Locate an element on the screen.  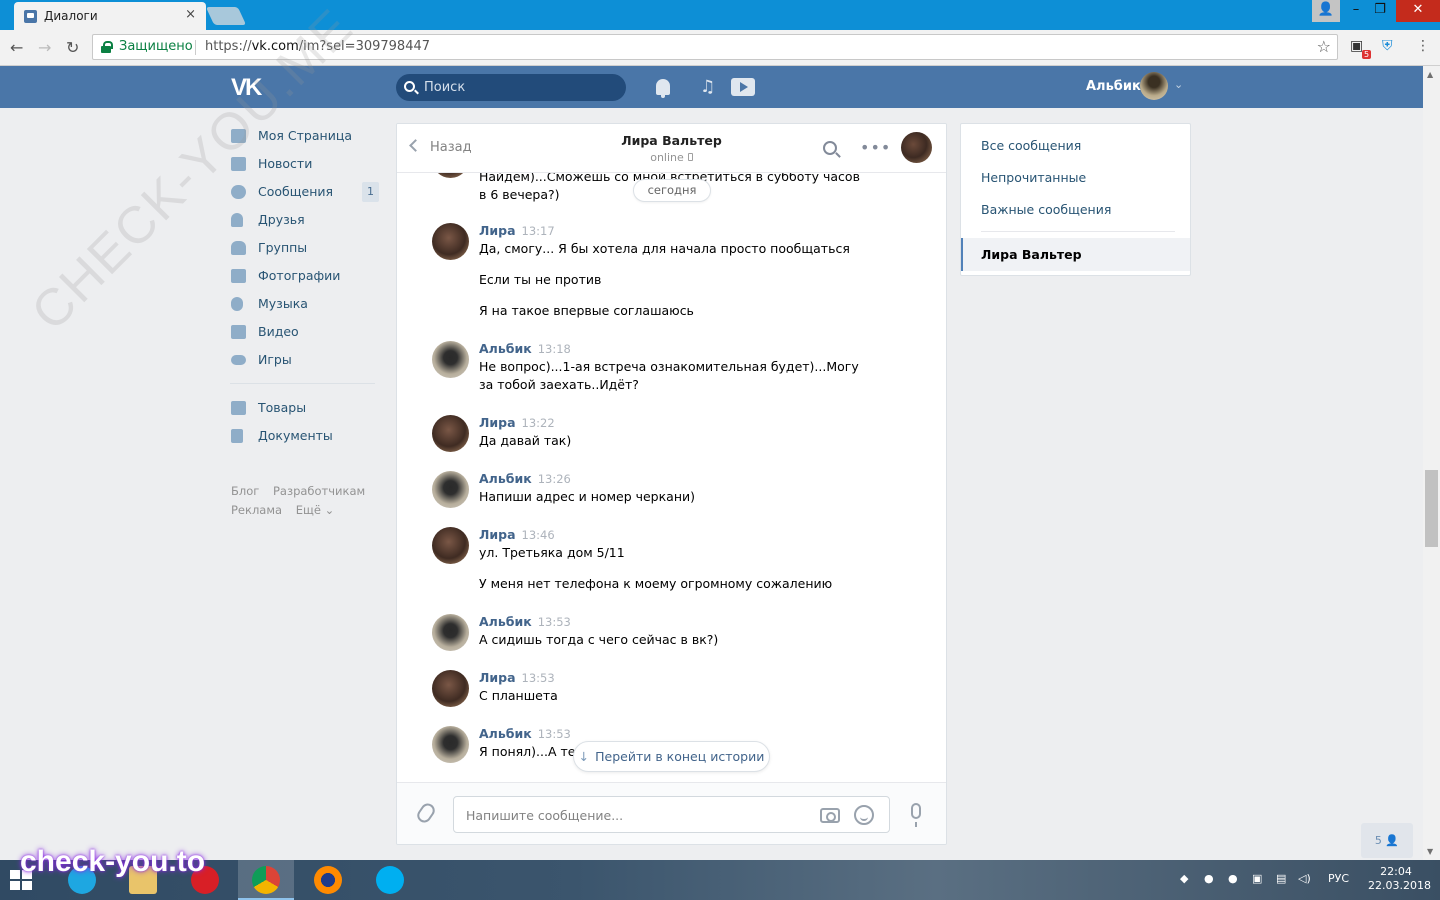
paperclip-icon is located at coordinates (426, 813).